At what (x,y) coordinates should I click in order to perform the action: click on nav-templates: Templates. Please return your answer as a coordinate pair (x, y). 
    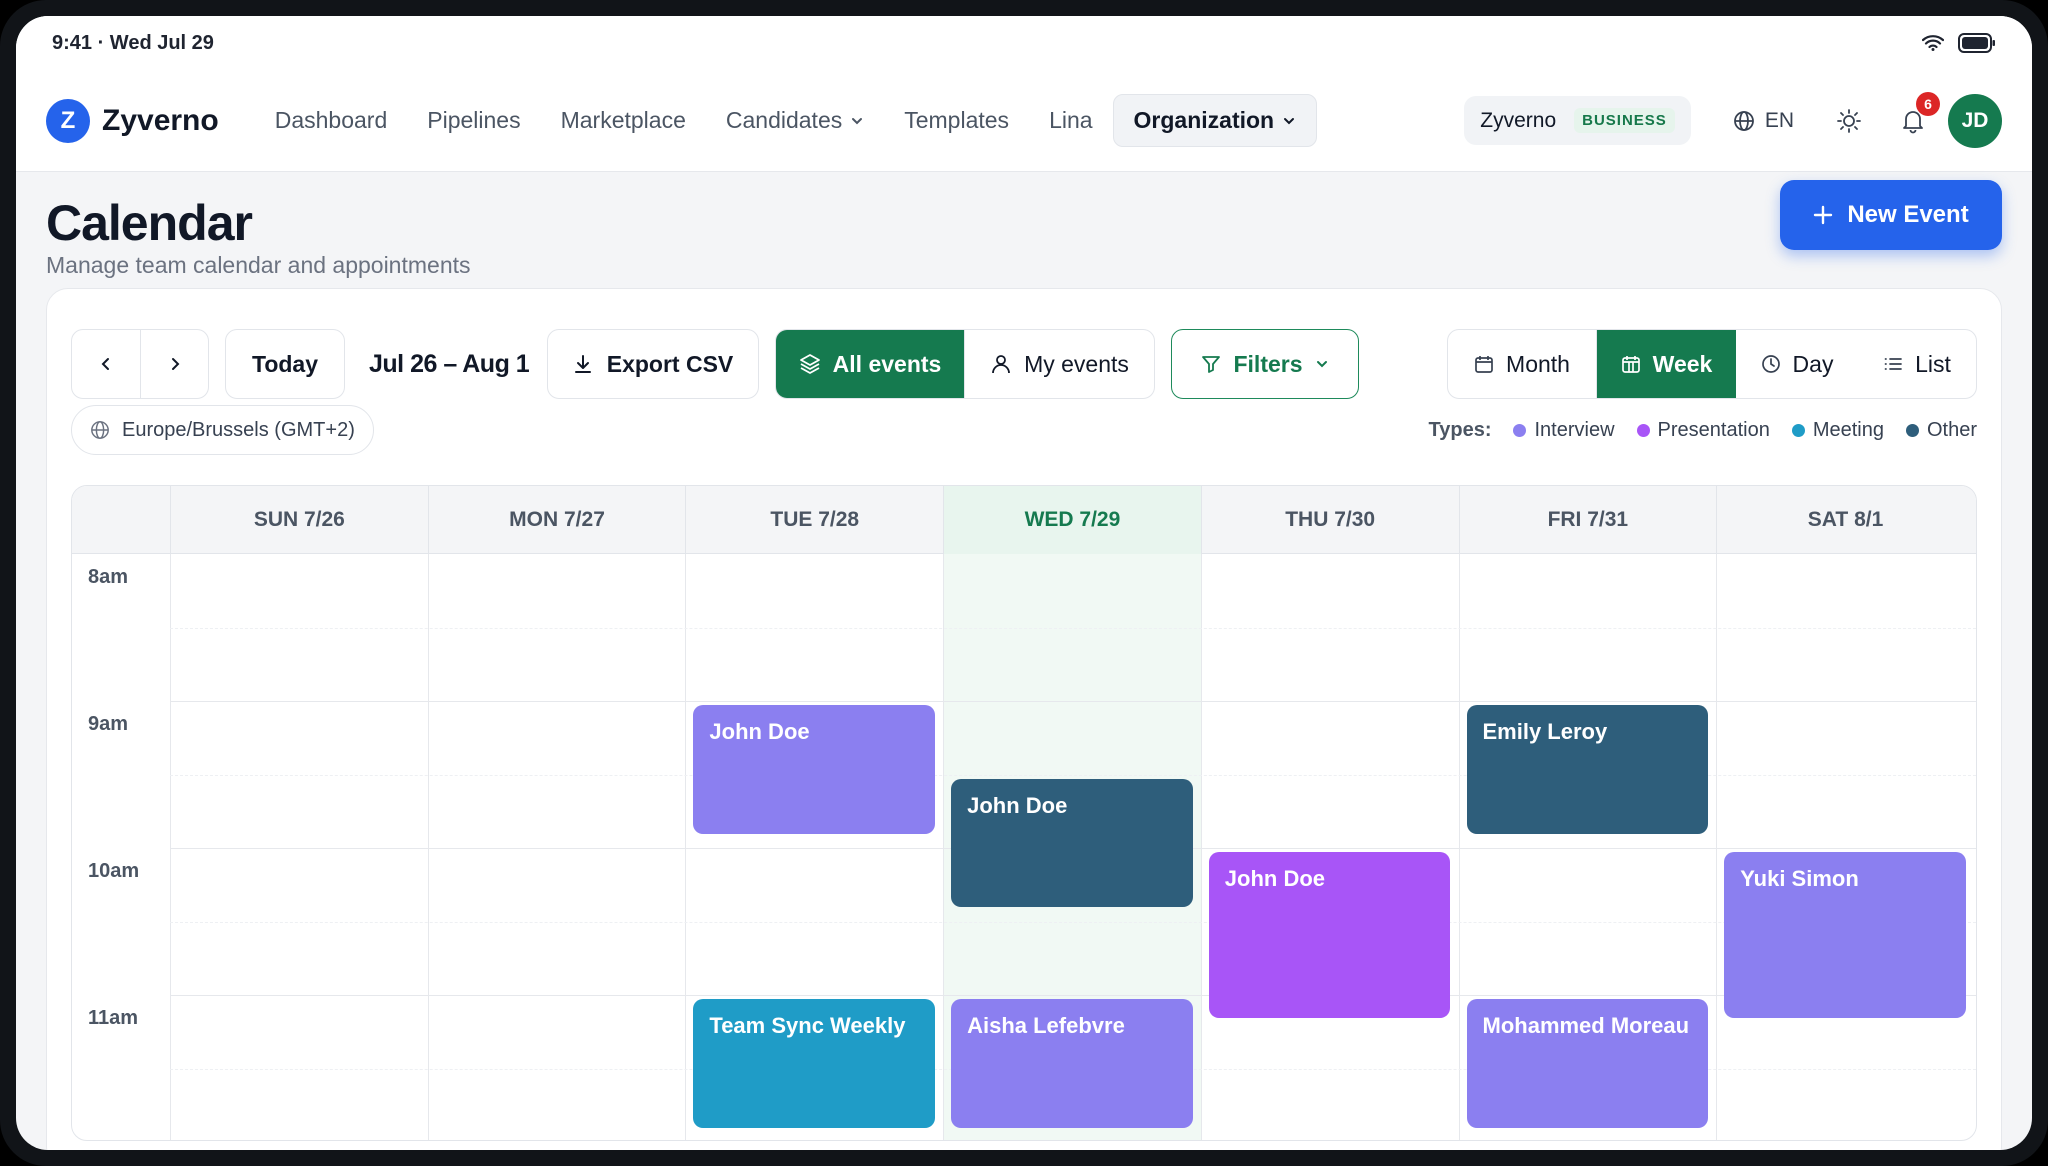
    Looking at the image, I should click on (956, 120).